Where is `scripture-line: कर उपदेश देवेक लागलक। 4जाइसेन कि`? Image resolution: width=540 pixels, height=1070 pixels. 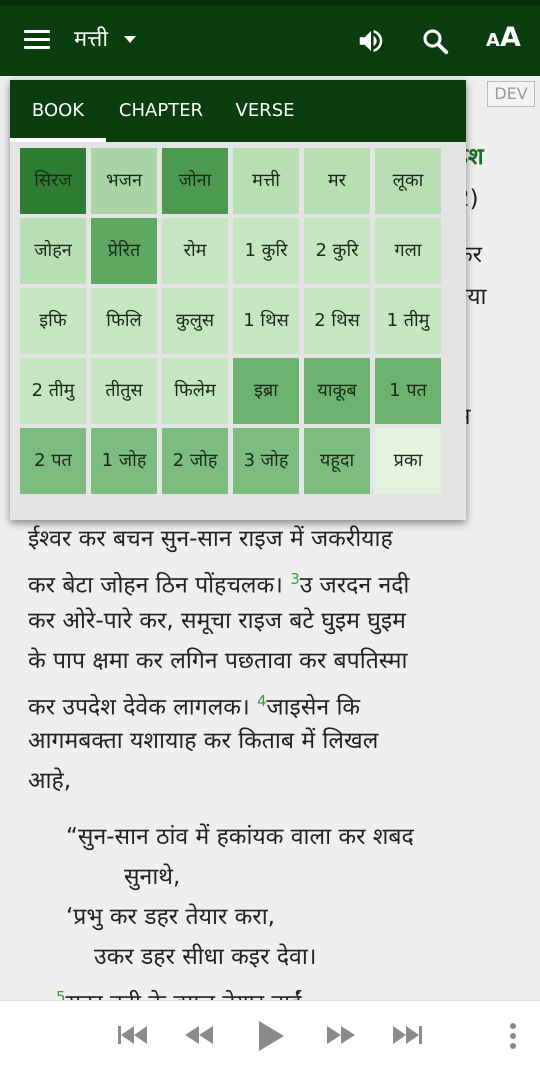
scripture-line: कर उपदेश देवेक लागलक। 4जाइसेन कि is located at coordinates (194, 704).